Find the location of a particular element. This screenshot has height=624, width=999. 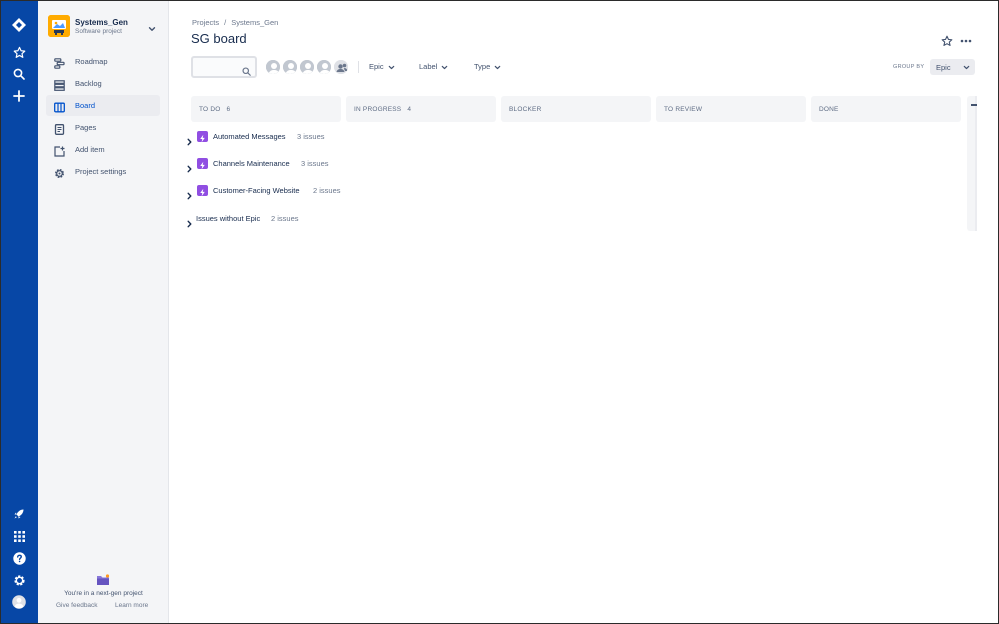

epic-swimlane: Customer-Facing Website 2 issues is located at coordinates (271, 192).